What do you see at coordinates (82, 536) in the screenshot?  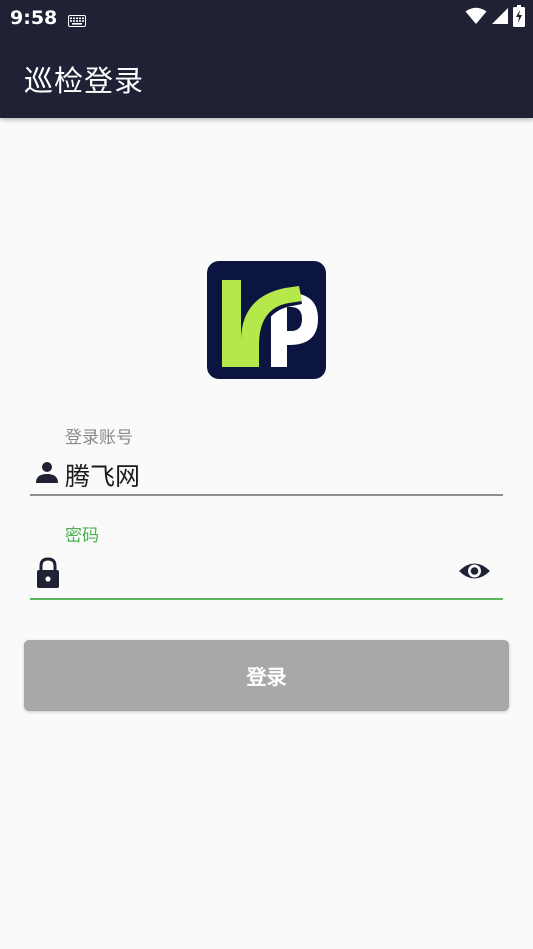 I see `password-label: 密码` at bounding box center [82, 536].